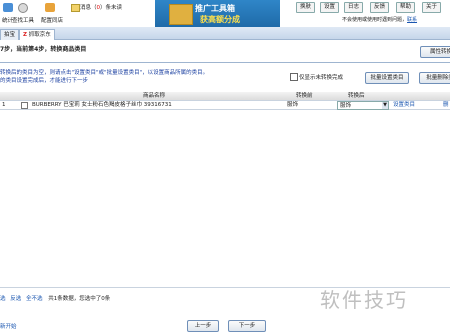 The width and height of the screenshot is (450, 333). What do you see at coordinates (305, 7) in the screenshot?
I see `skin-button: 换肤` at bounding box center [305, 7].